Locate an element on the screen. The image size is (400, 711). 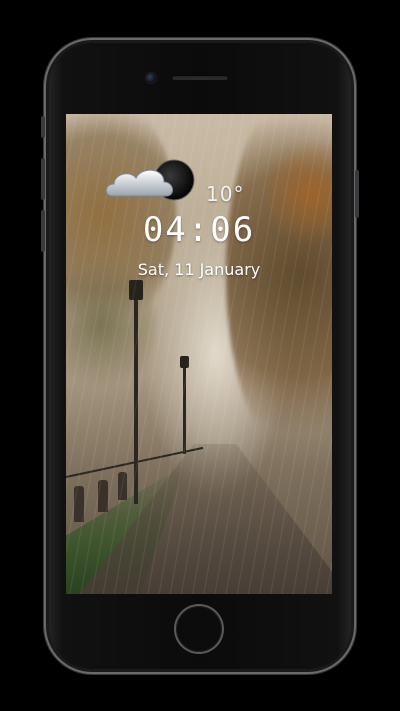
earpiece-speaker is located at coordinates (200, 77).